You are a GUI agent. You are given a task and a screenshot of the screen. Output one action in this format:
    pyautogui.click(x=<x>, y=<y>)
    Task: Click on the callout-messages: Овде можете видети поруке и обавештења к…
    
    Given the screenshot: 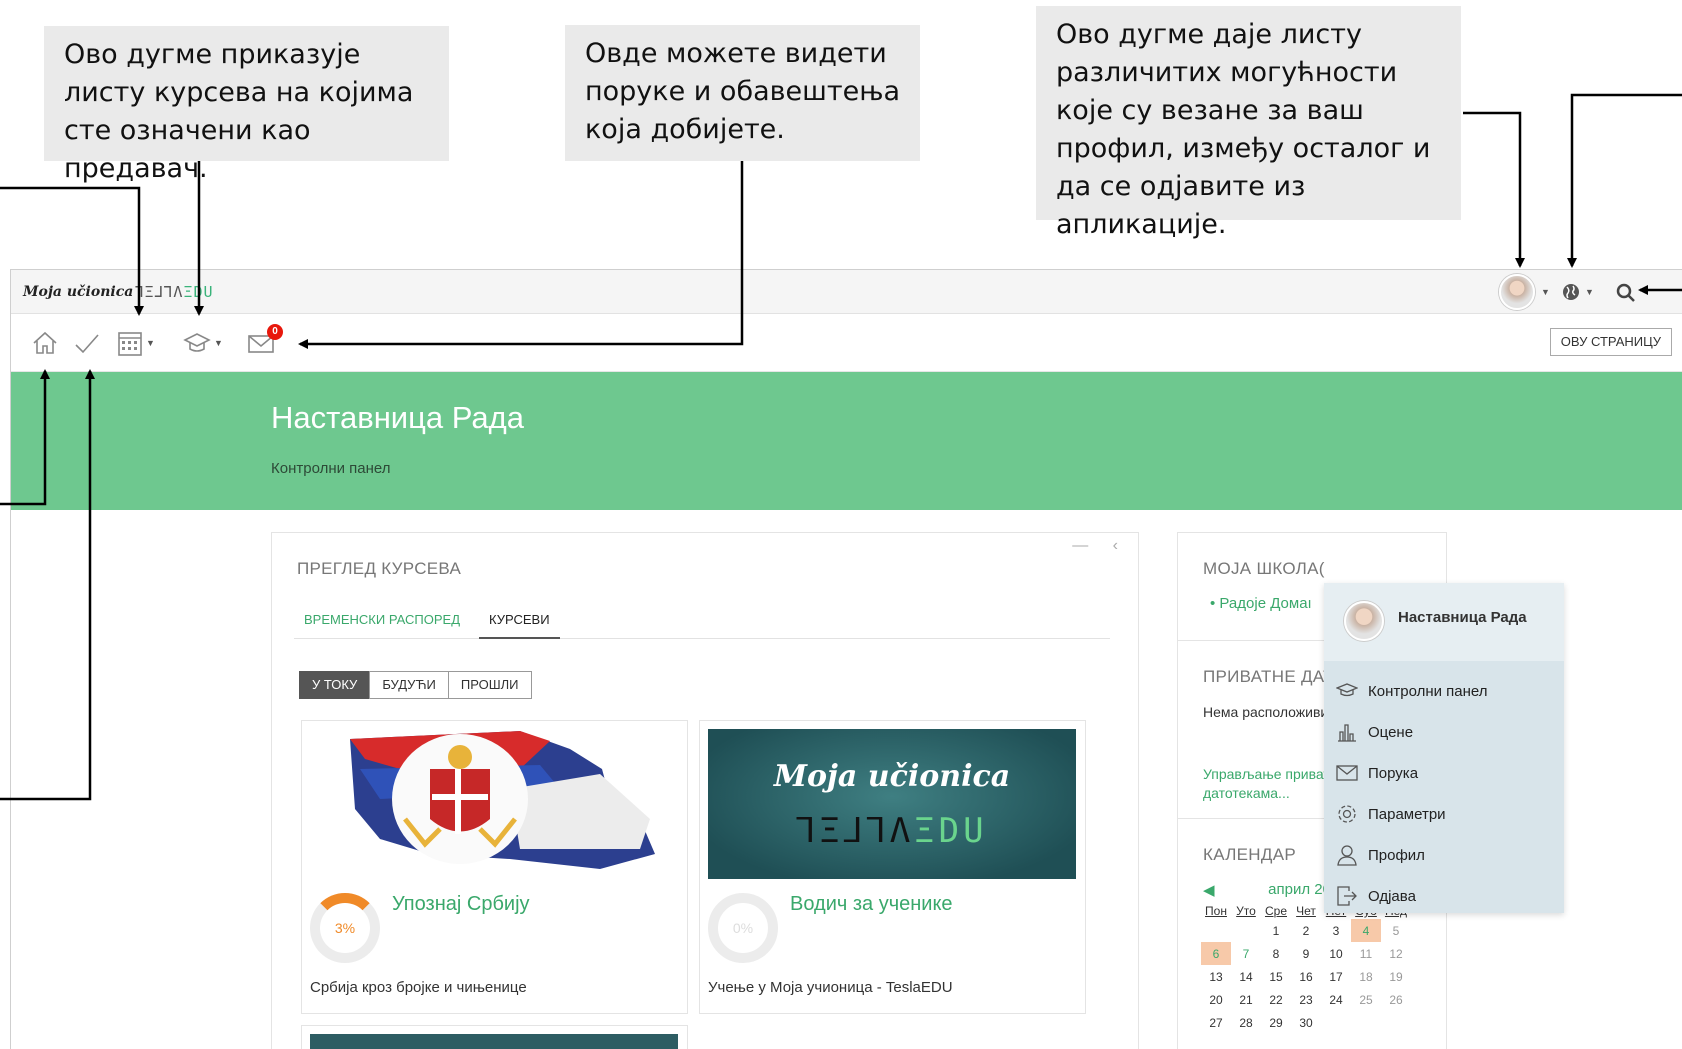 What is the action you would take?
    pyautogui.click(x=742, y=93)
    